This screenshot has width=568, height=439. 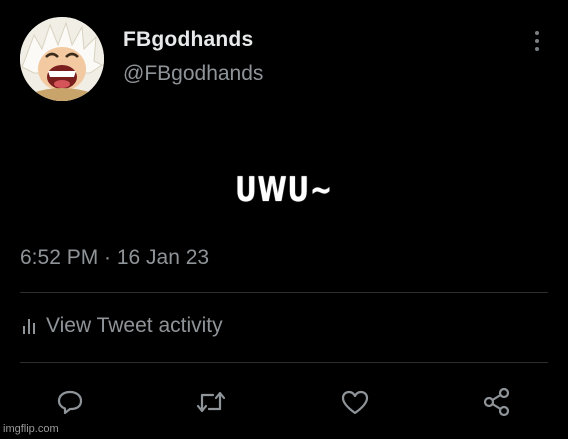 I want to click on share-button, so click(x=497, y=402).